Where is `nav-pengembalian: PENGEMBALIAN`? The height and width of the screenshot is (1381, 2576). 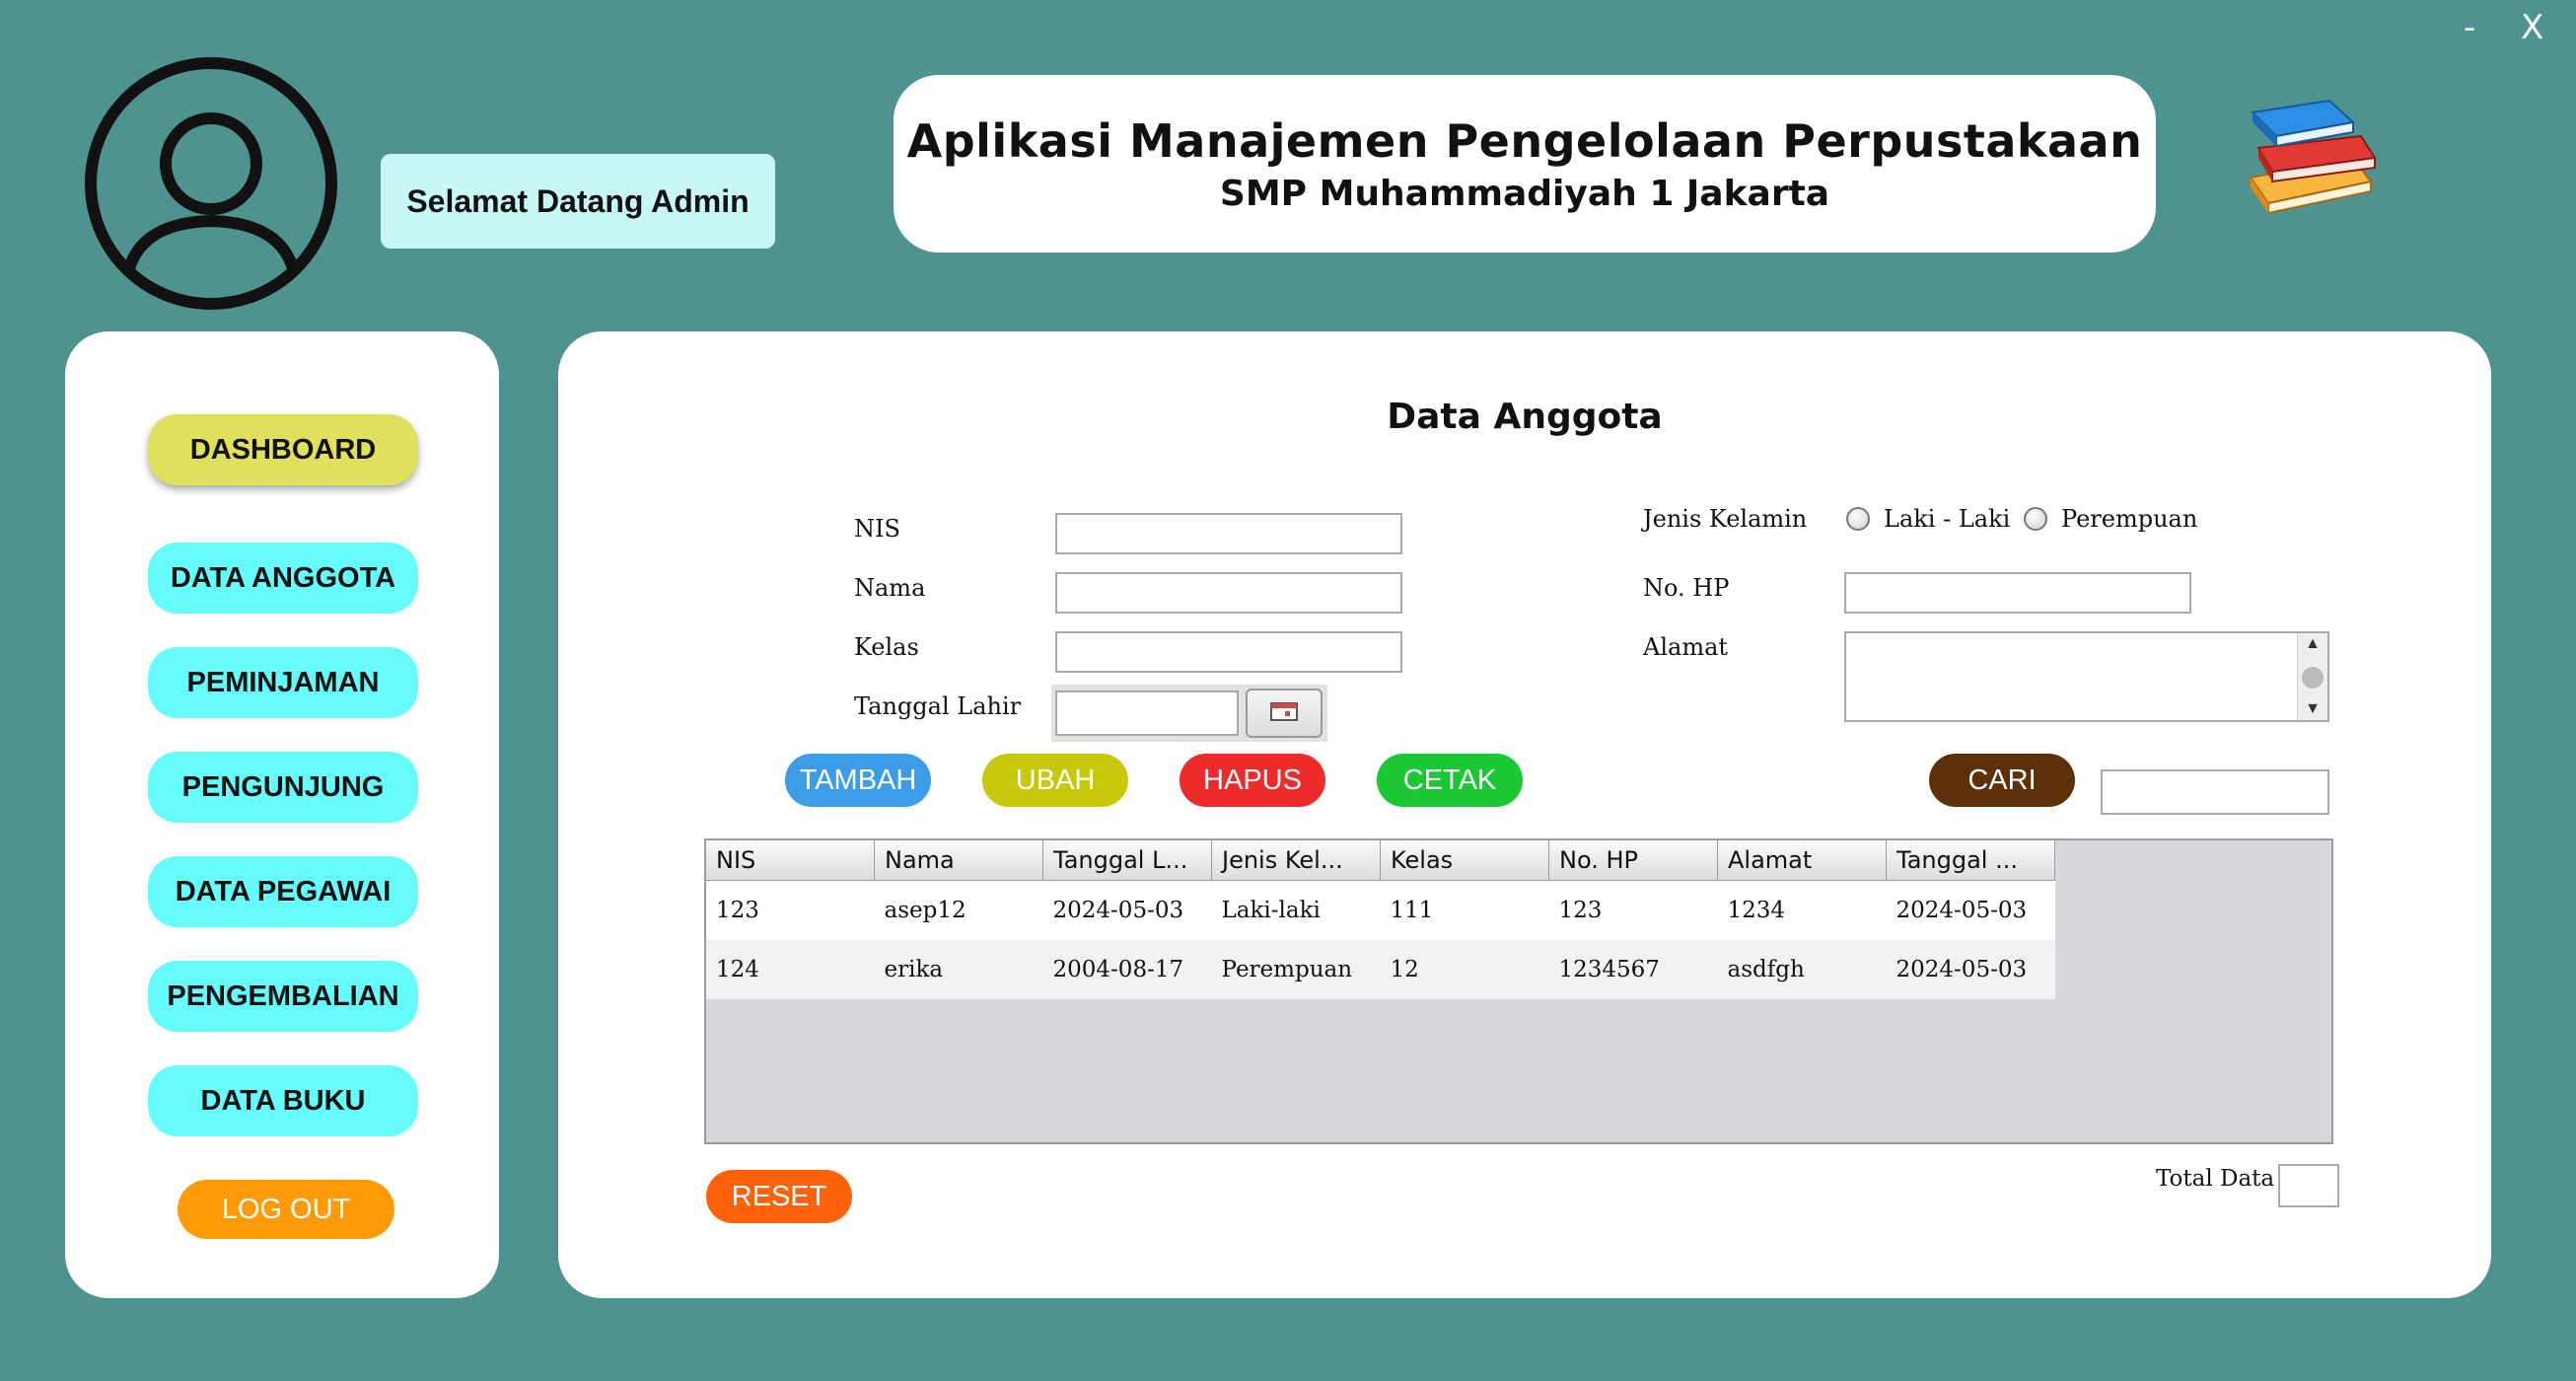
nav-pengembalian: PENGEMBALIAN is located at coordinates (283, 996).